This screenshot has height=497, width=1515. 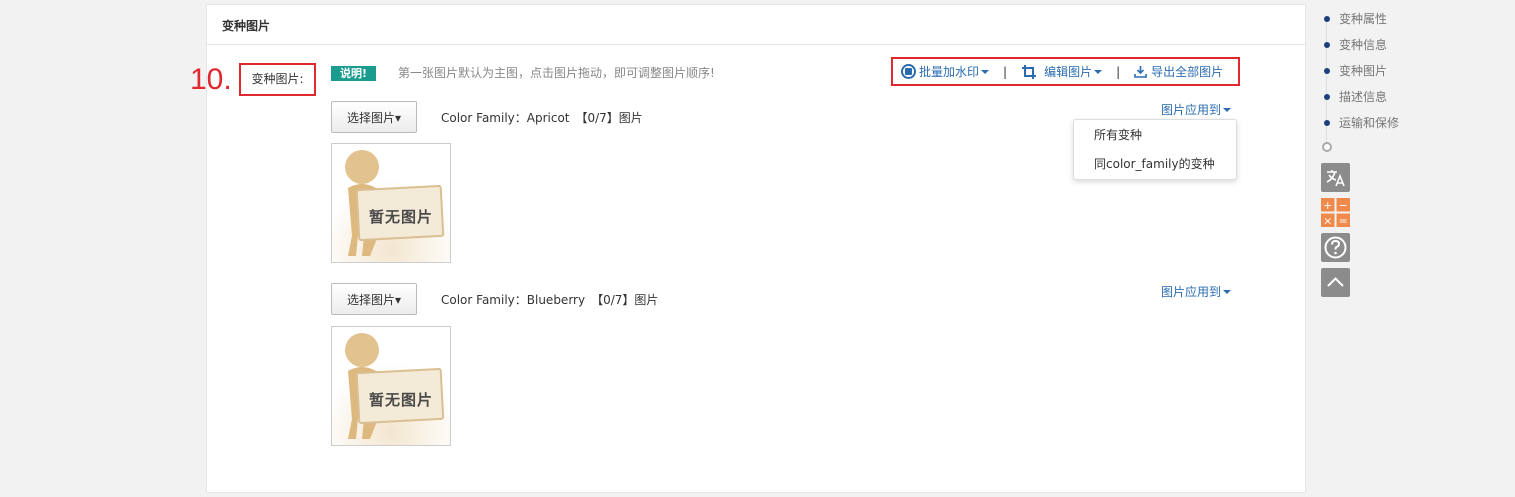 What do you see at coordinates (1363, 45) in the screenshot?
I see `nav-item-label: 变种信息` at bounding box center [1363, 45].